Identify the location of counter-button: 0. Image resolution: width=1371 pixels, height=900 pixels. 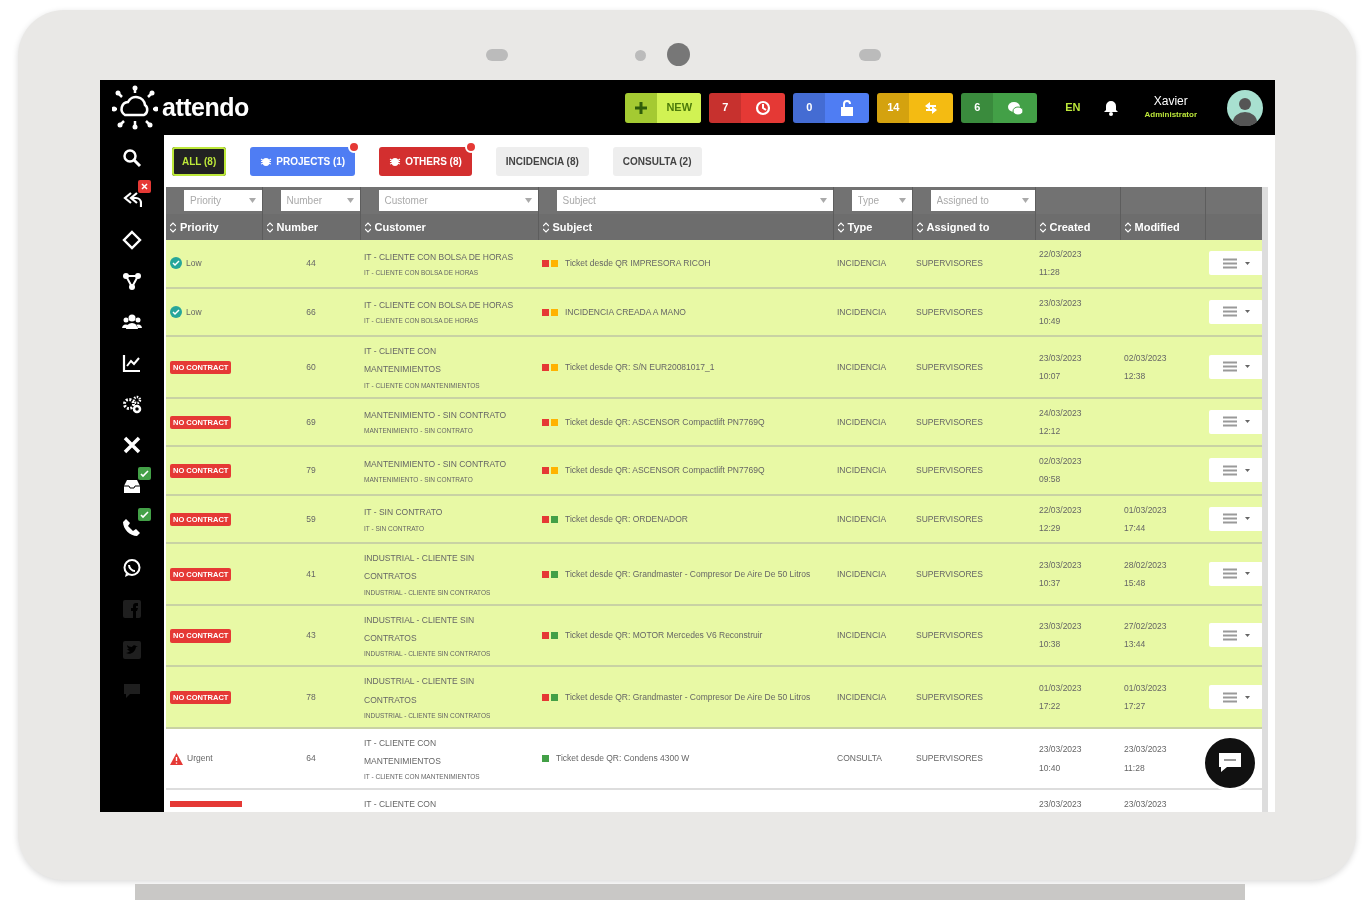
(831, 107).